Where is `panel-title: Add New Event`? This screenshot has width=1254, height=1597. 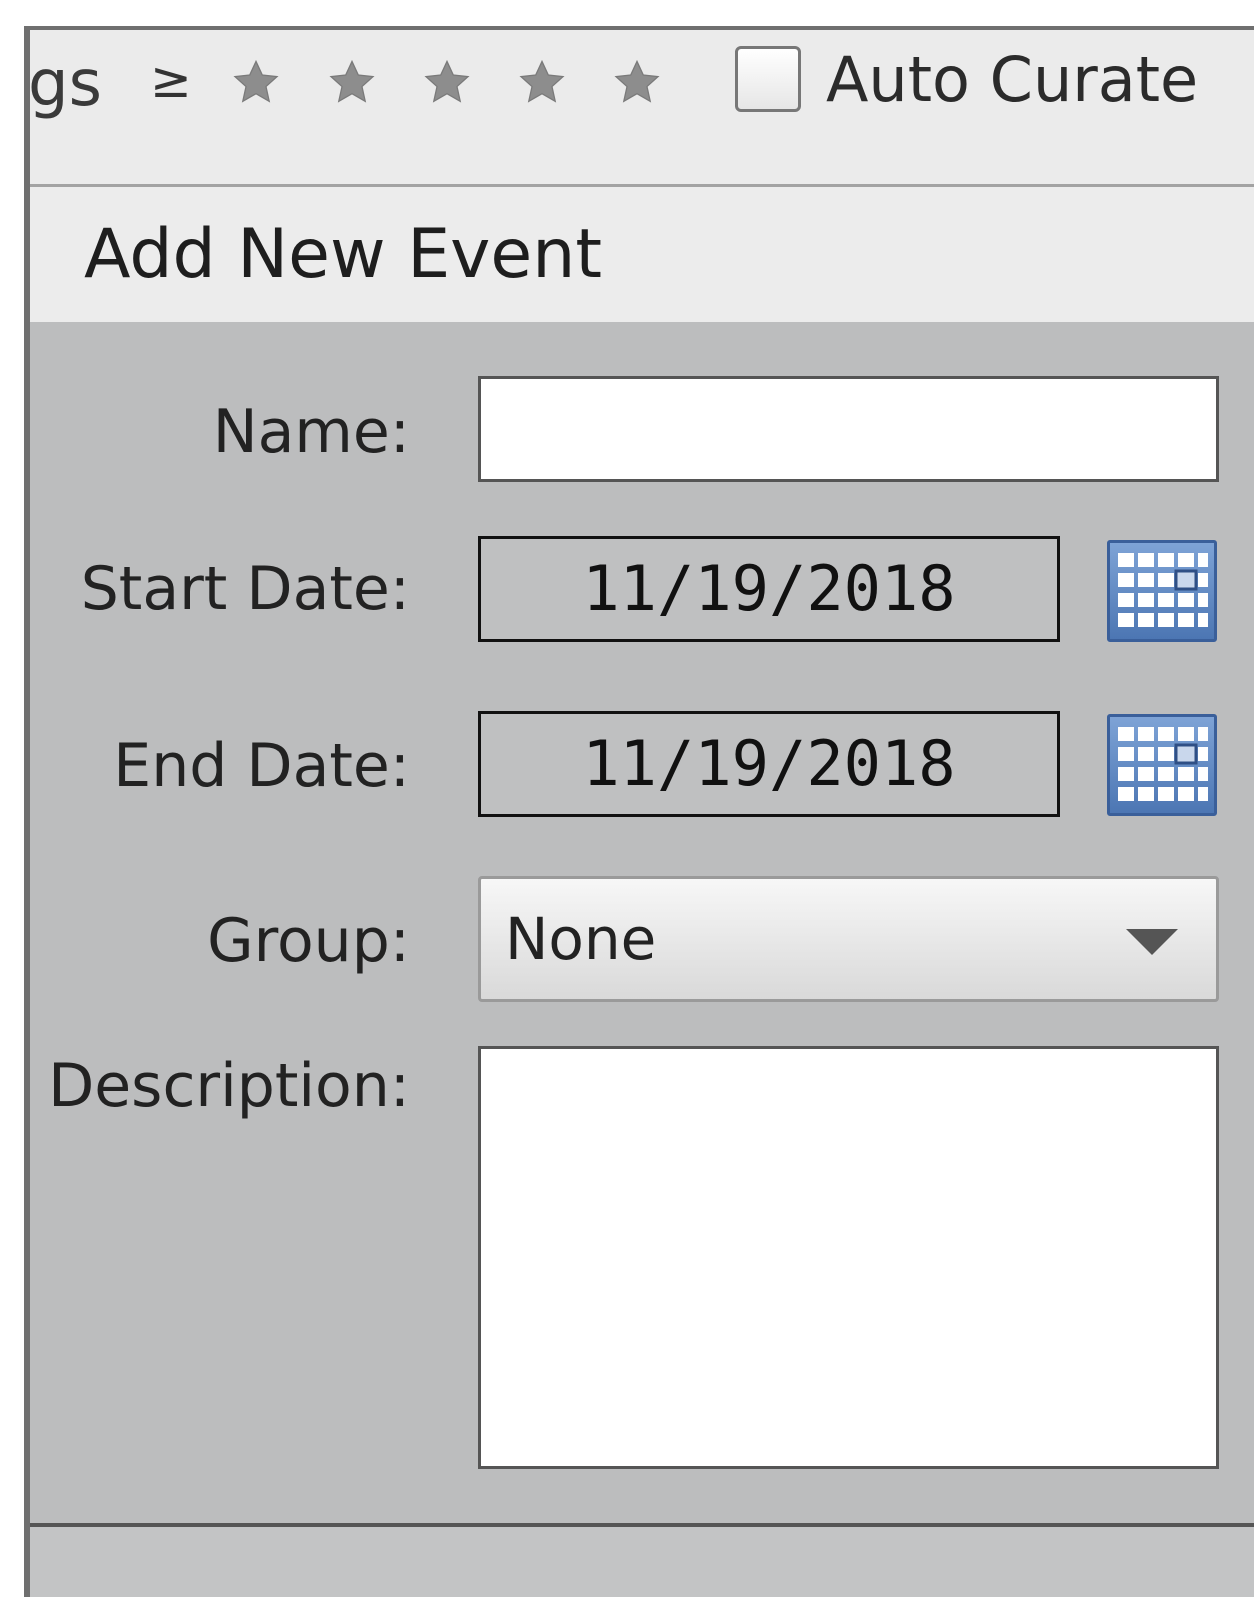 panel-title: Add New Event is located at coordinates (343, 254).